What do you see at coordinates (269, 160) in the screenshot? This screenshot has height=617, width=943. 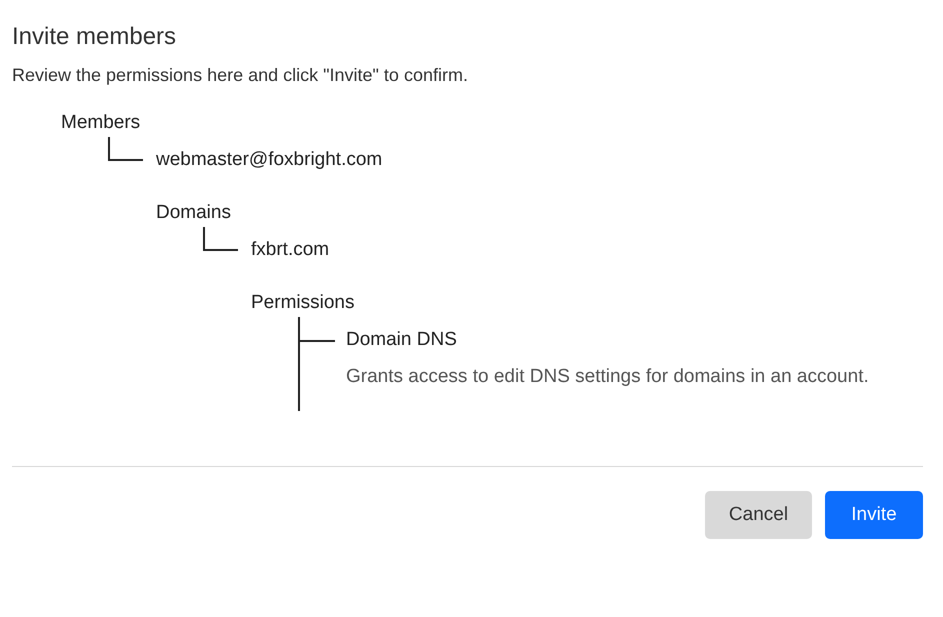 I see `tree-item: webmaster@foxbright.com` at bounding box center [269, 160].